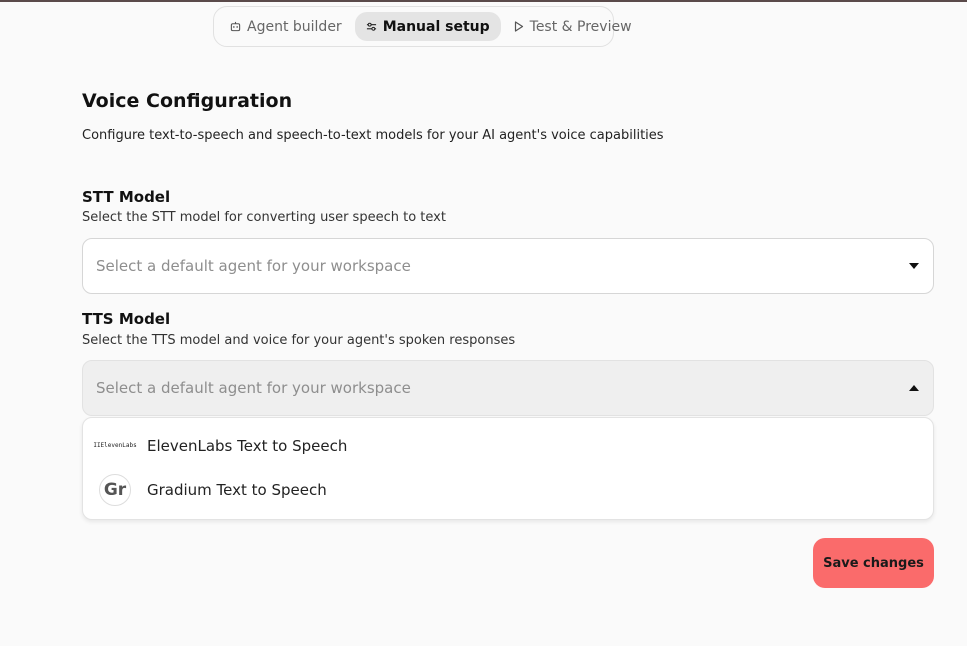  I want to click on stt-model-label: STT Model, so click(126, 197).